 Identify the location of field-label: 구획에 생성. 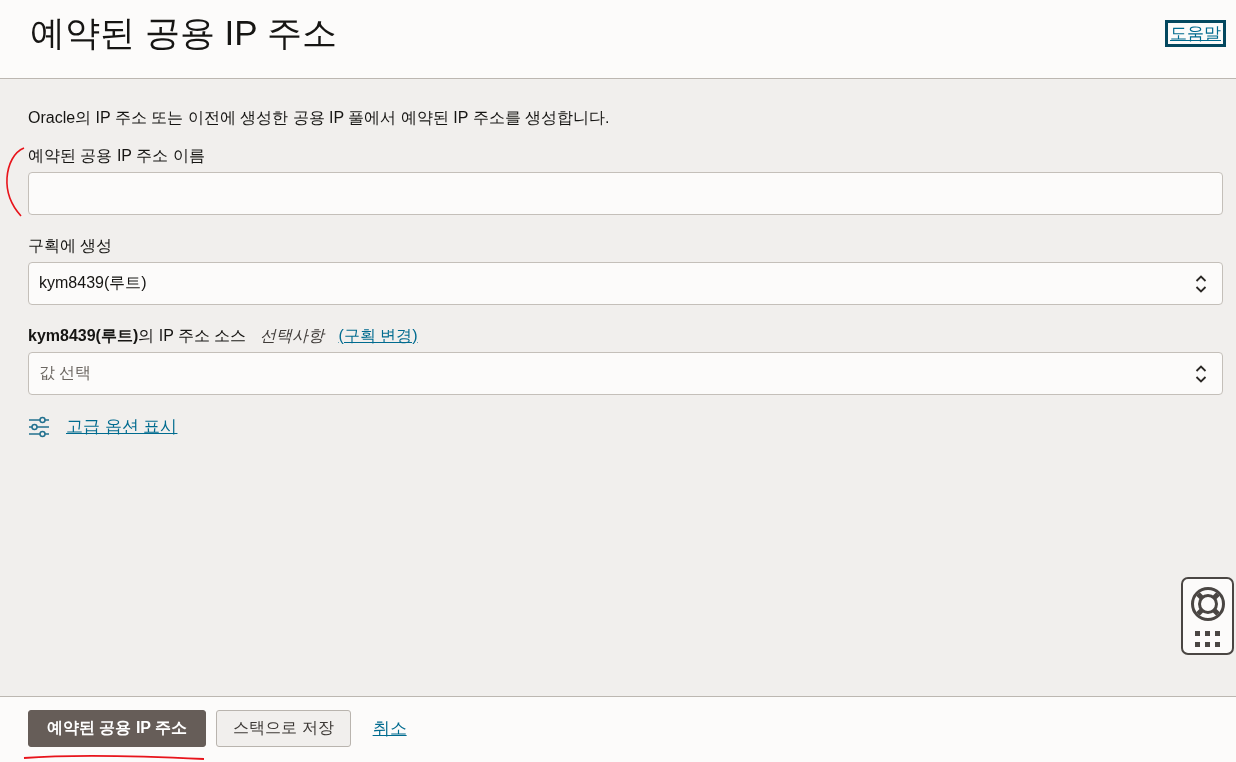
(70, 246).